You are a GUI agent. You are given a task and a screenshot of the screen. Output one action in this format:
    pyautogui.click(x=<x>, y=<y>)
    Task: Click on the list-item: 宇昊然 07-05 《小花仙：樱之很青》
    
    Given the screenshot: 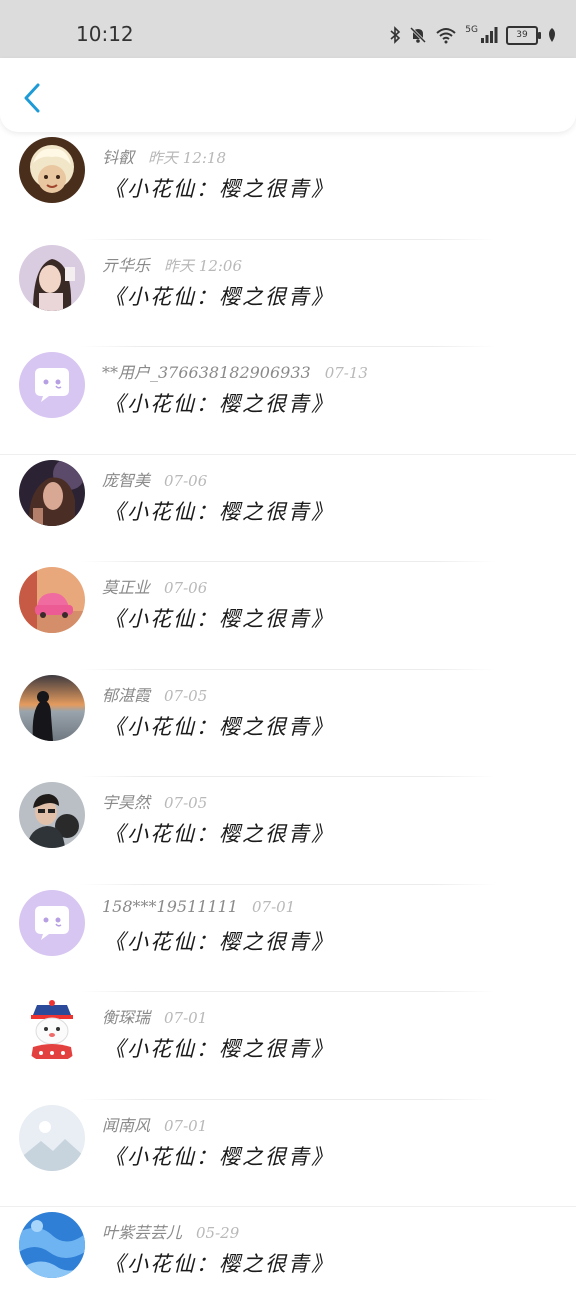 What is the action you would take?
    pyautogui.click(x=288, y=831)
    